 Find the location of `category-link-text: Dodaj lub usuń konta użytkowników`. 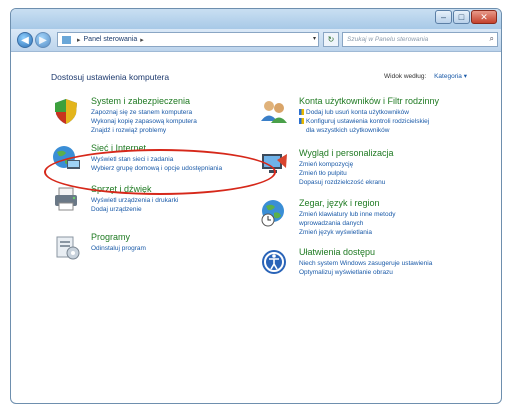

category-link-text: Dodaj lub usuń konta użytkowników is located at coordinates (357, 112).